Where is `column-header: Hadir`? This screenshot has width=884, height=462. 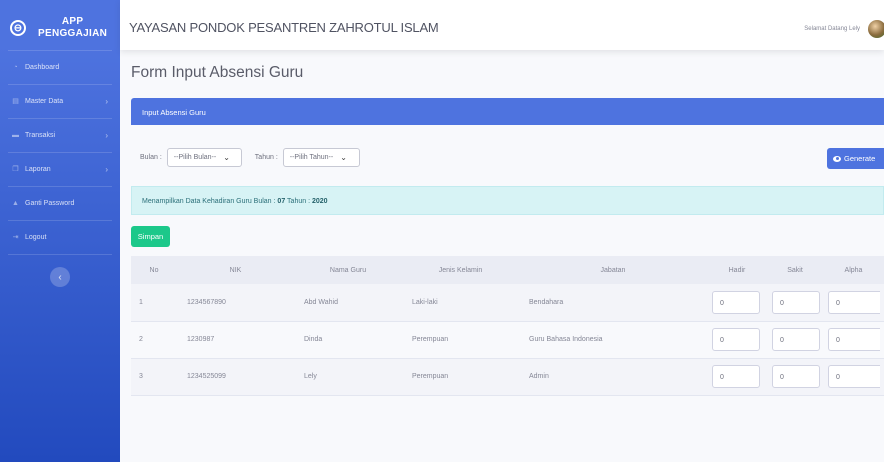
column-header: Hadir is located at coordinates (737, 270).